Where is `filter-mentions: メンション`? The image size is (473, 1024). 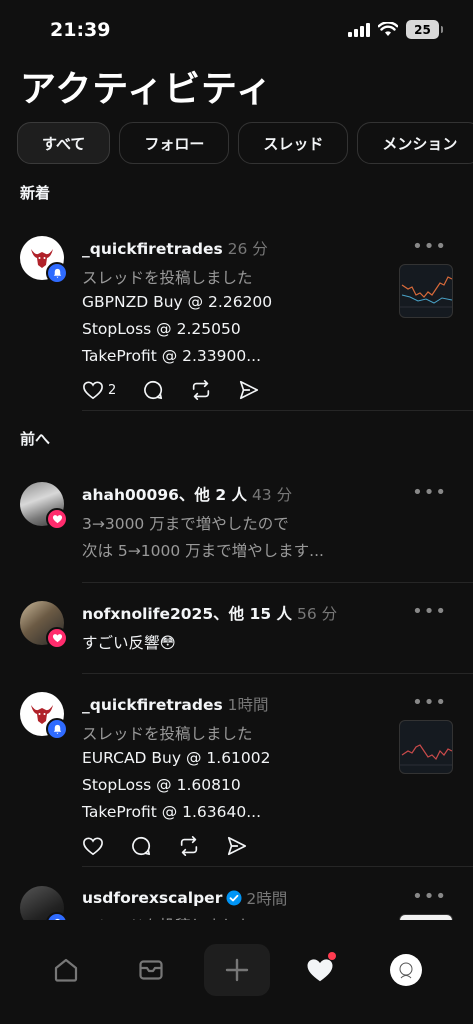
filter-mentions: メンション is located at coordinates (415, 143).